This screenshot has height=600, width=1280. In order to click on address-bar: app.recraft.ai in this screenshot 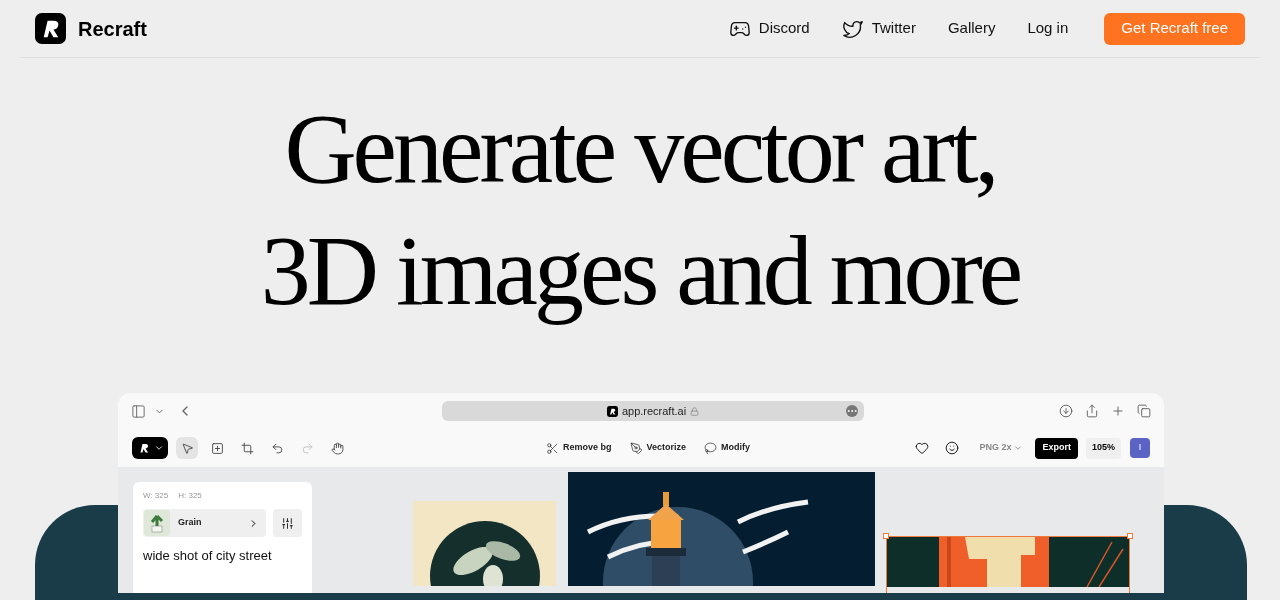, I will do `click(653, 411)`.